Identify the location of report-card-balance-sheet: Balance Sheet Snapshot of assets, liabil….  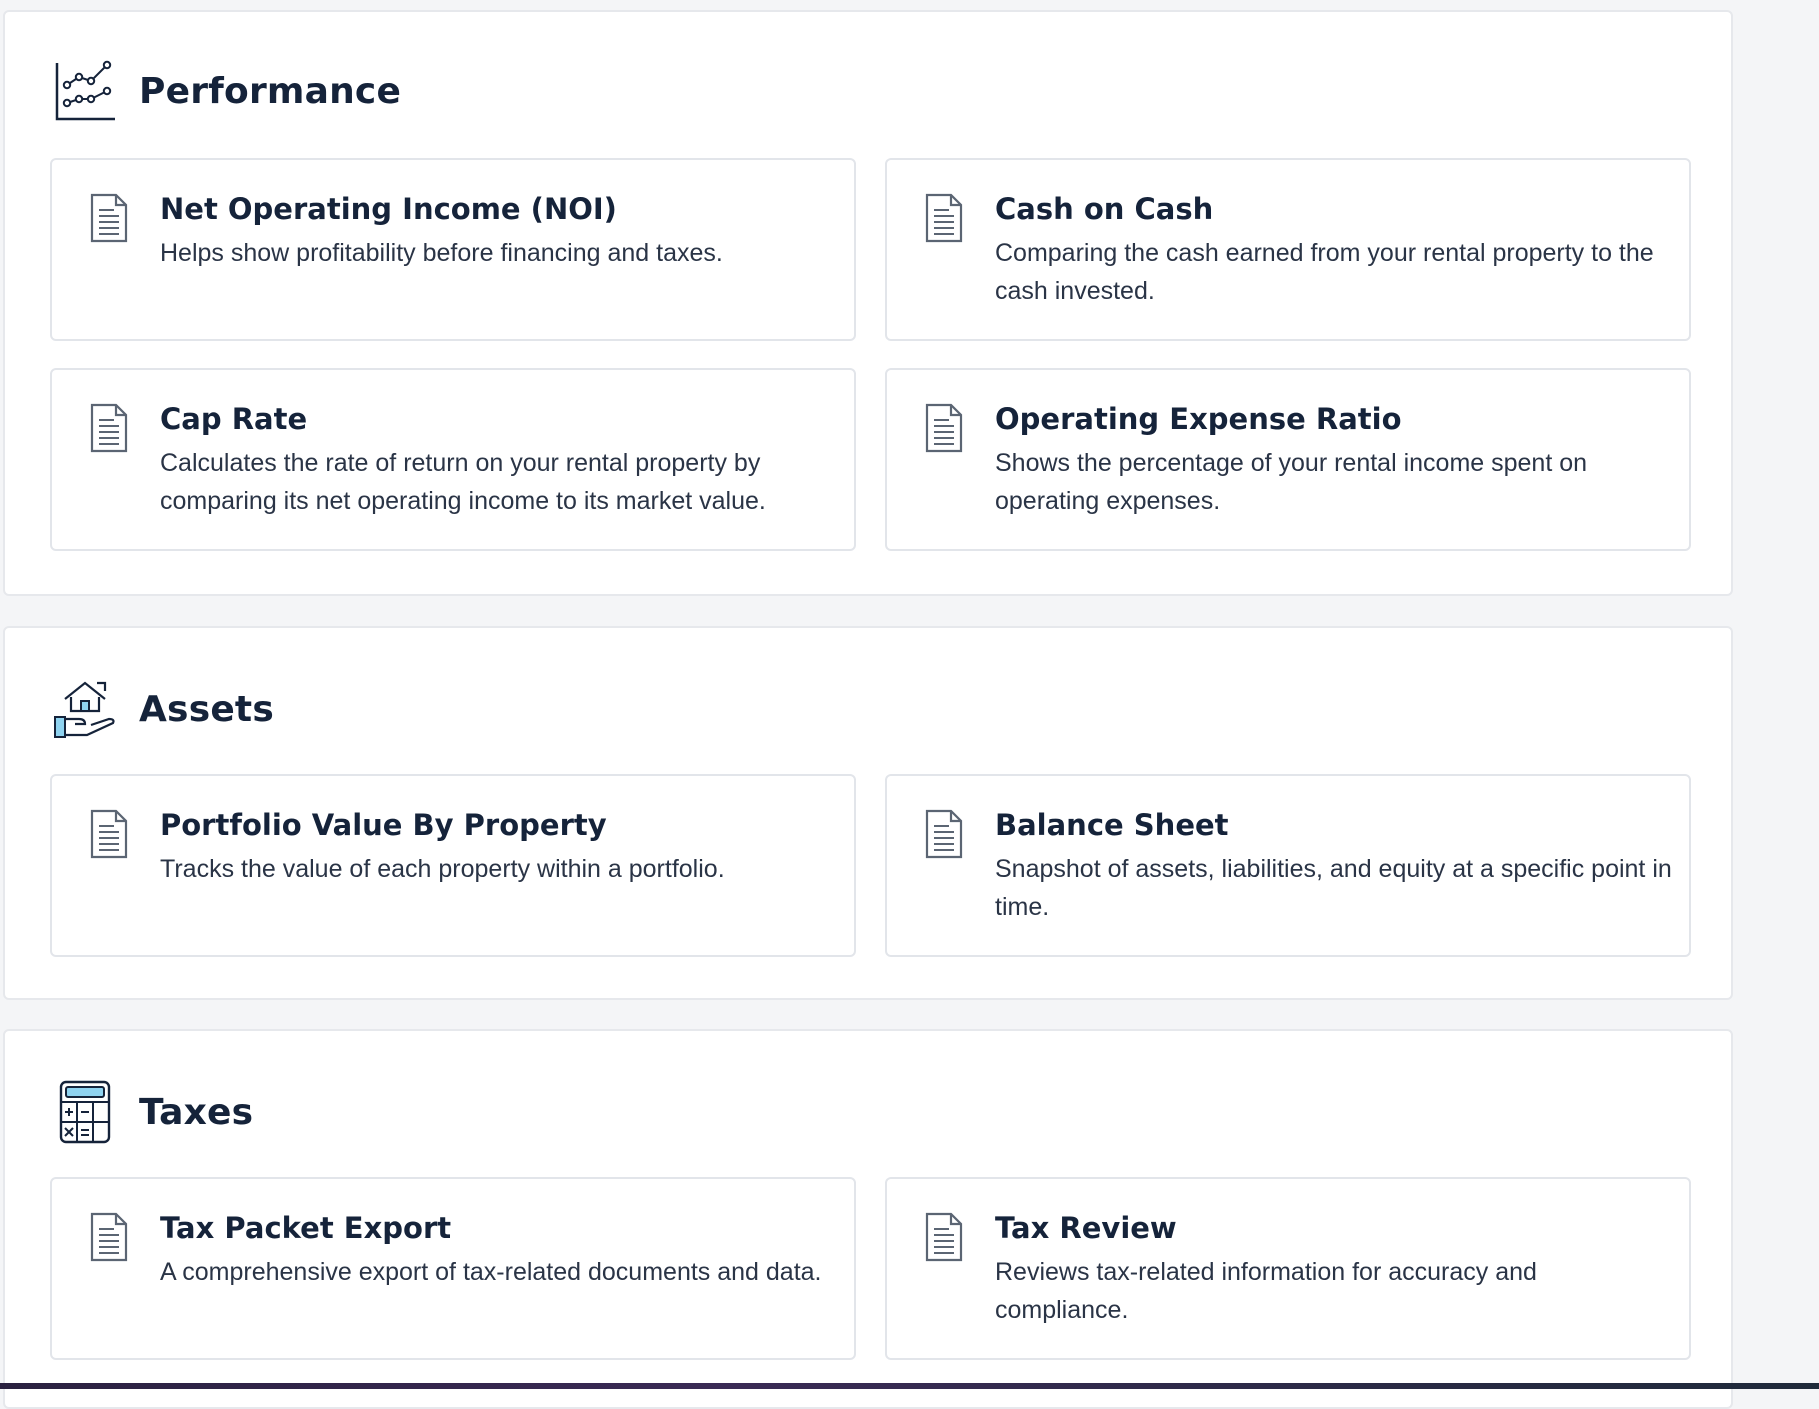
(1288, 865).